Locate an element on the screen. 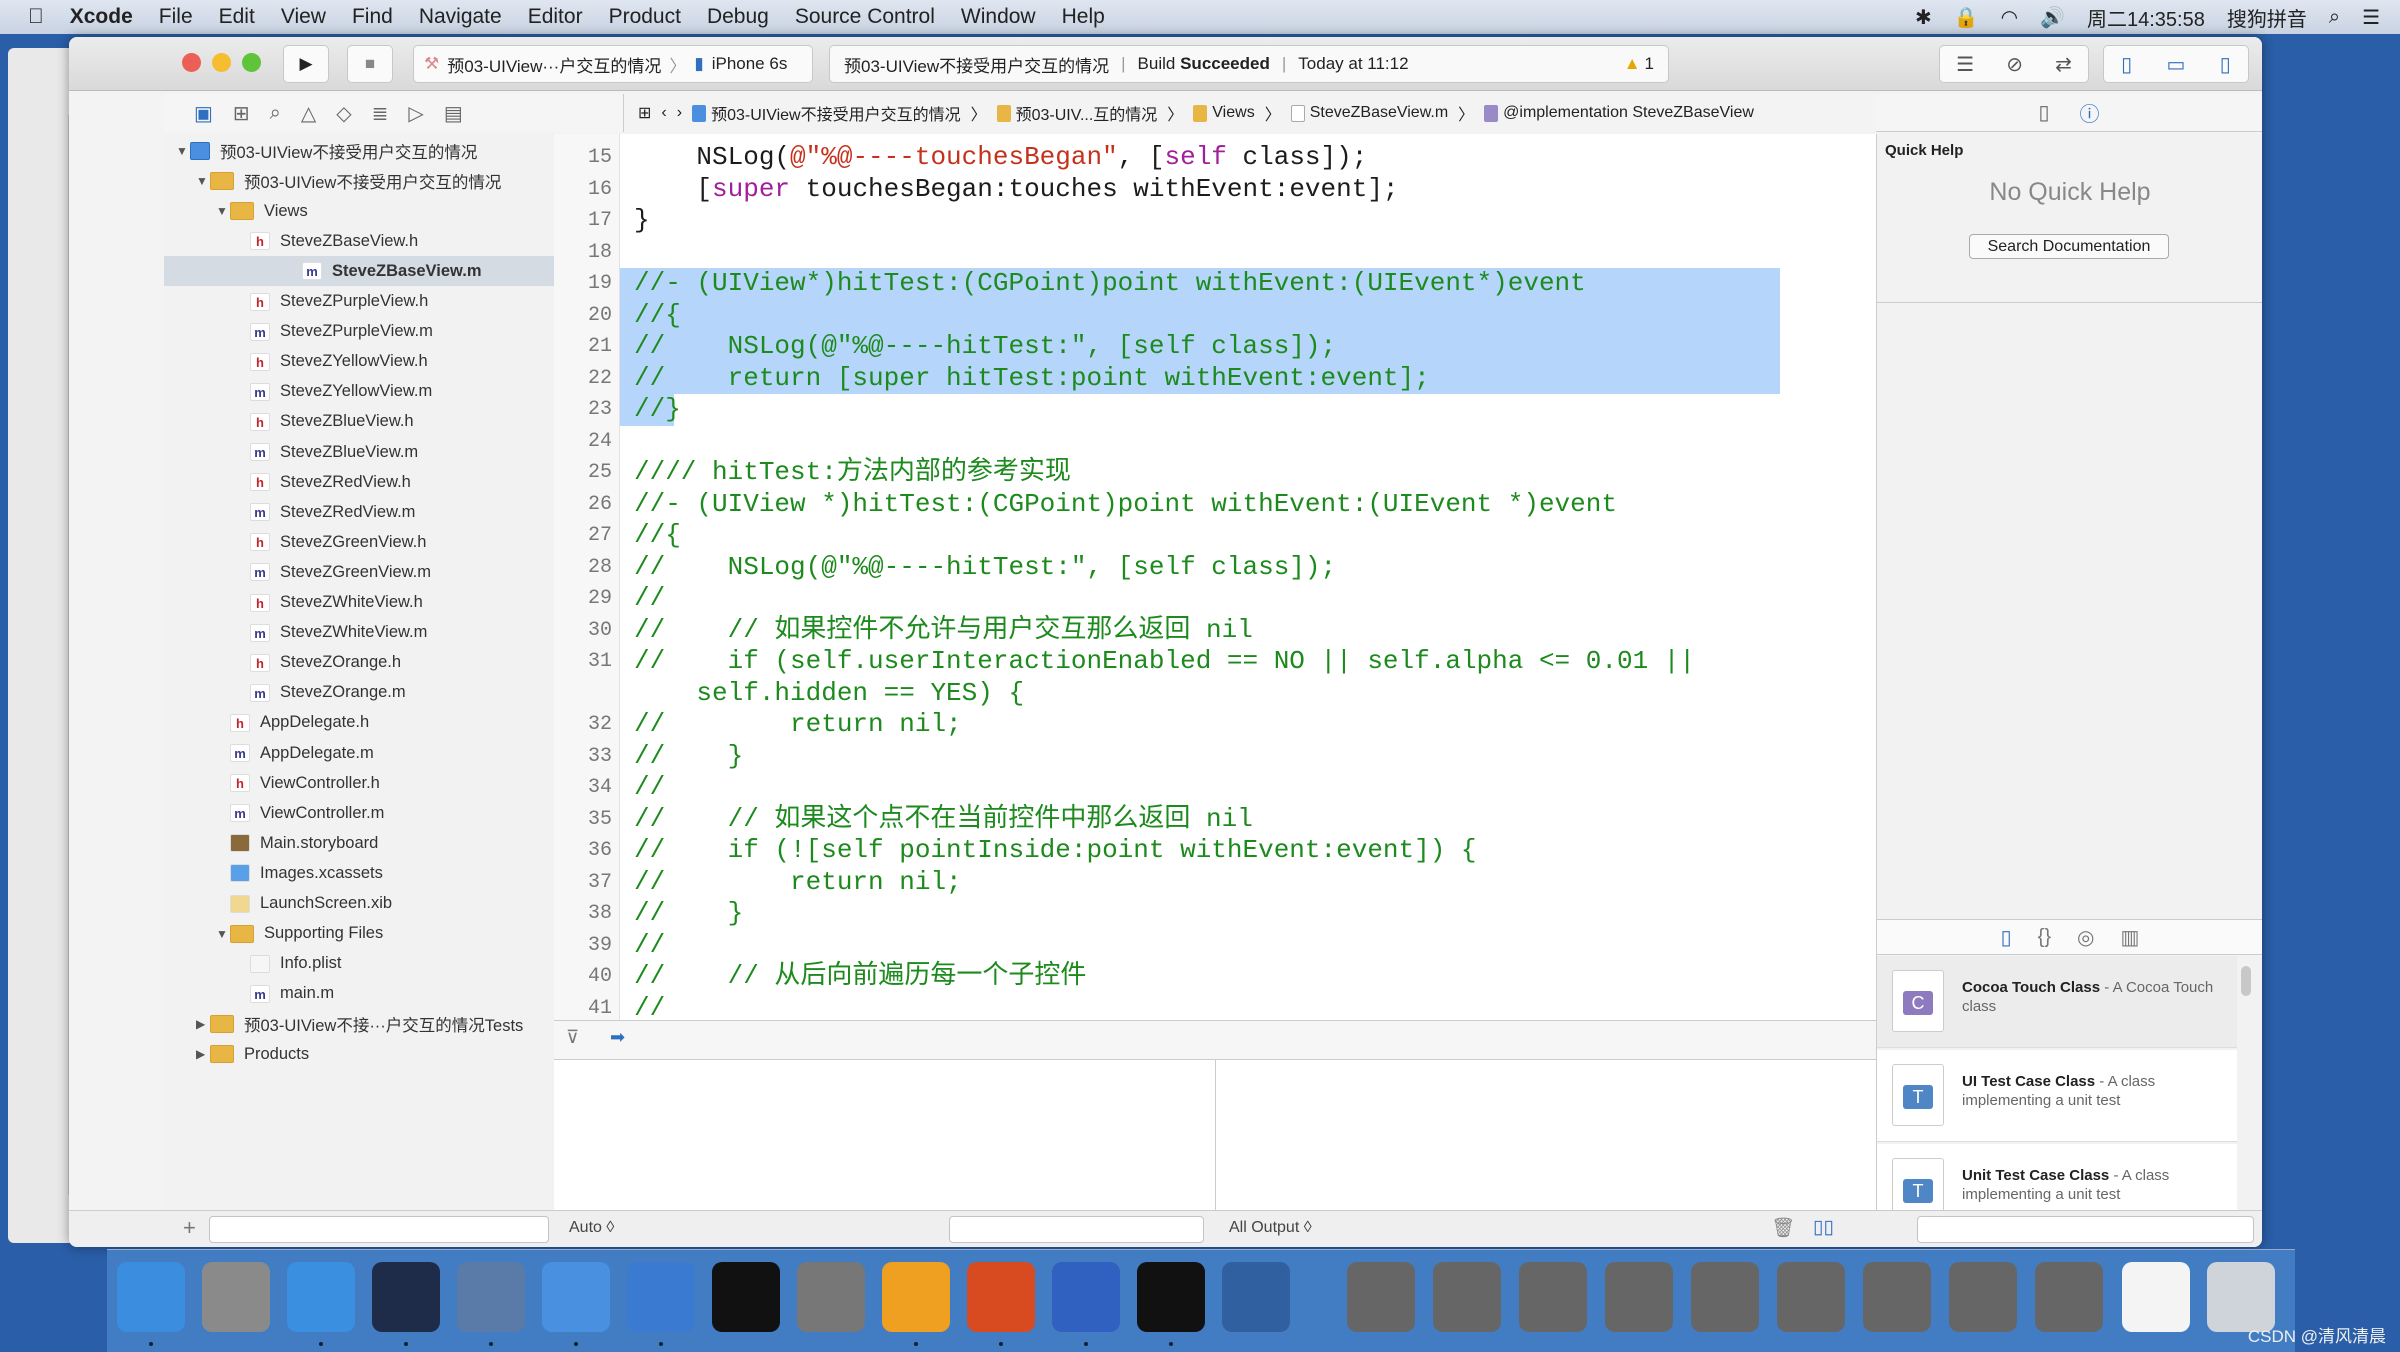 The width and height of the screenshot is (2400, 1352). menu-source-control: Source Control is located at coordinates (865, 17).